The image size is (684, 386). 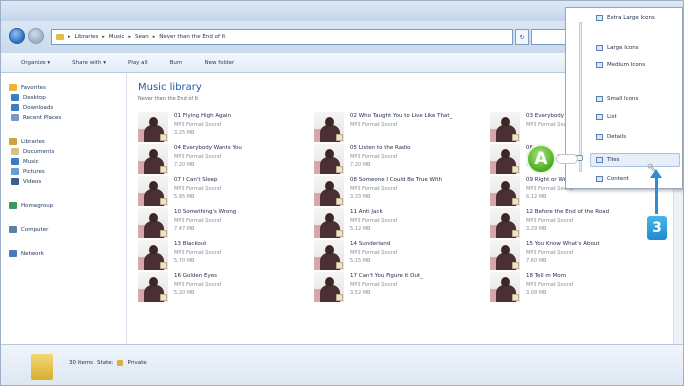 I want to click on view-option-tiles: Tiles, so click(x=608, y=160).